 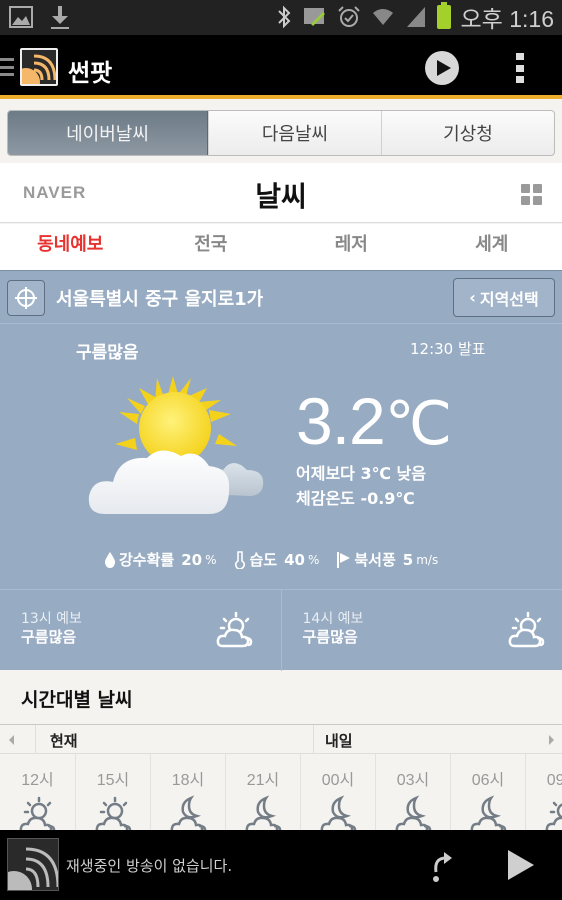 What do you see at coordinates (281, 196) in the screenshot?
I see `page-title: 날씨` at bounding box center [281, 196].